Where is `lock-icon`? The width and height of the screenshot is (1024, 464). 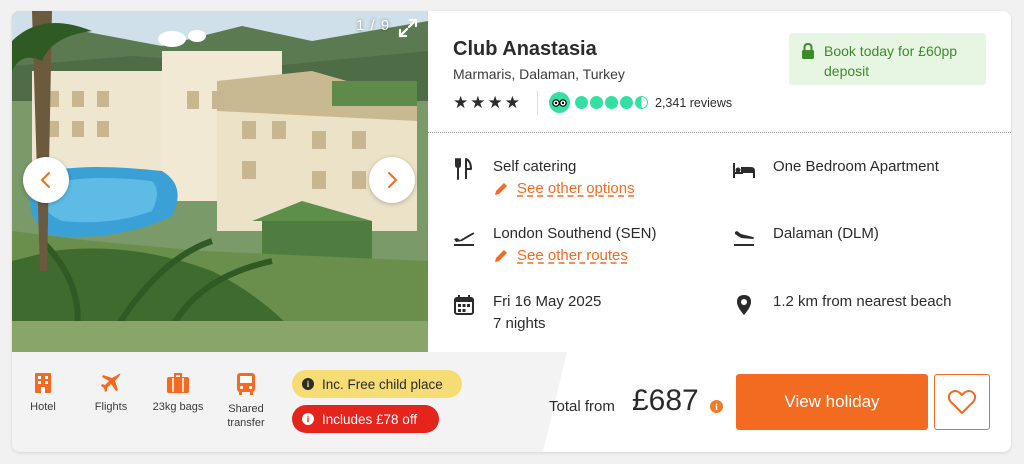 lock-icon is located at coordinates (808, 51).